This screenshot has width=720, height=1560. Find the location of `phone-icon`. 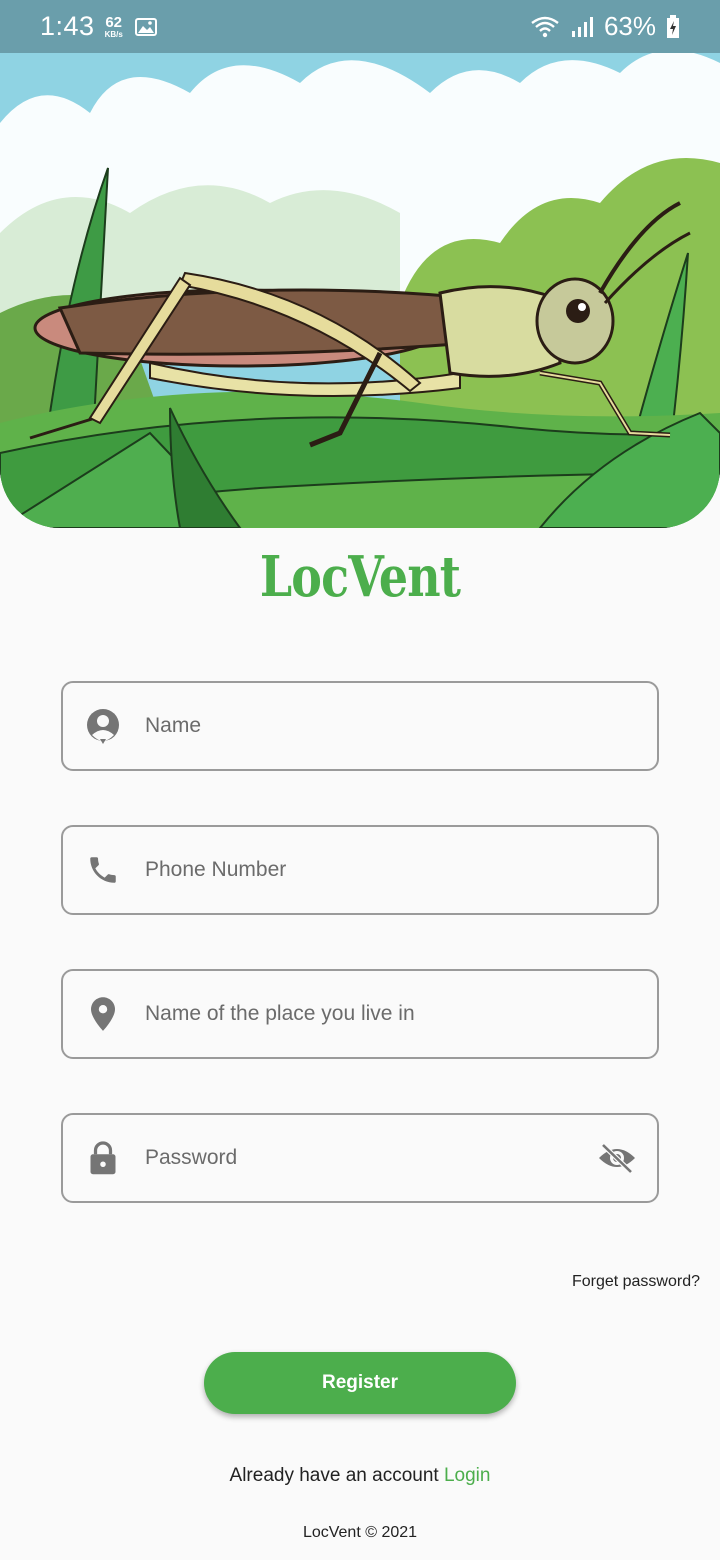

phone-icon is located at coordinates (103, 870).